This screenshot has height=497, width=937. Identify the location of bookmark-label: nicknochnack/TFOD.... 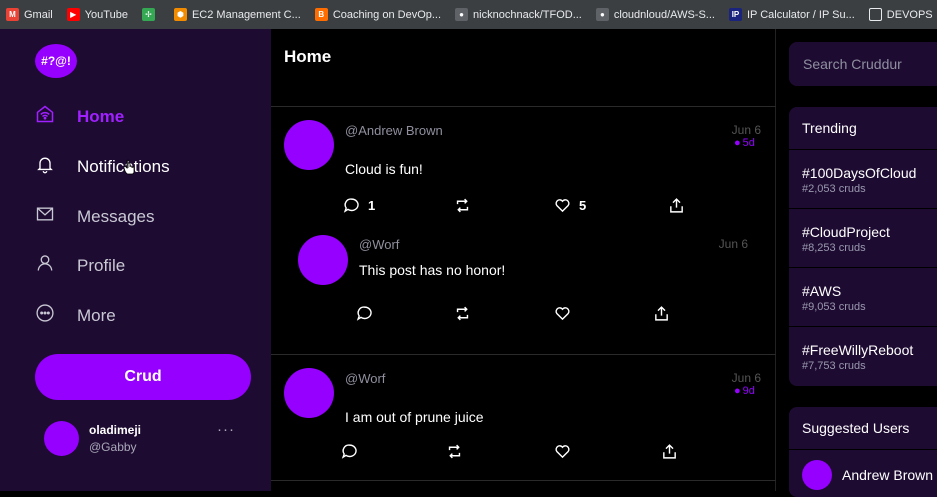
(527, 14).